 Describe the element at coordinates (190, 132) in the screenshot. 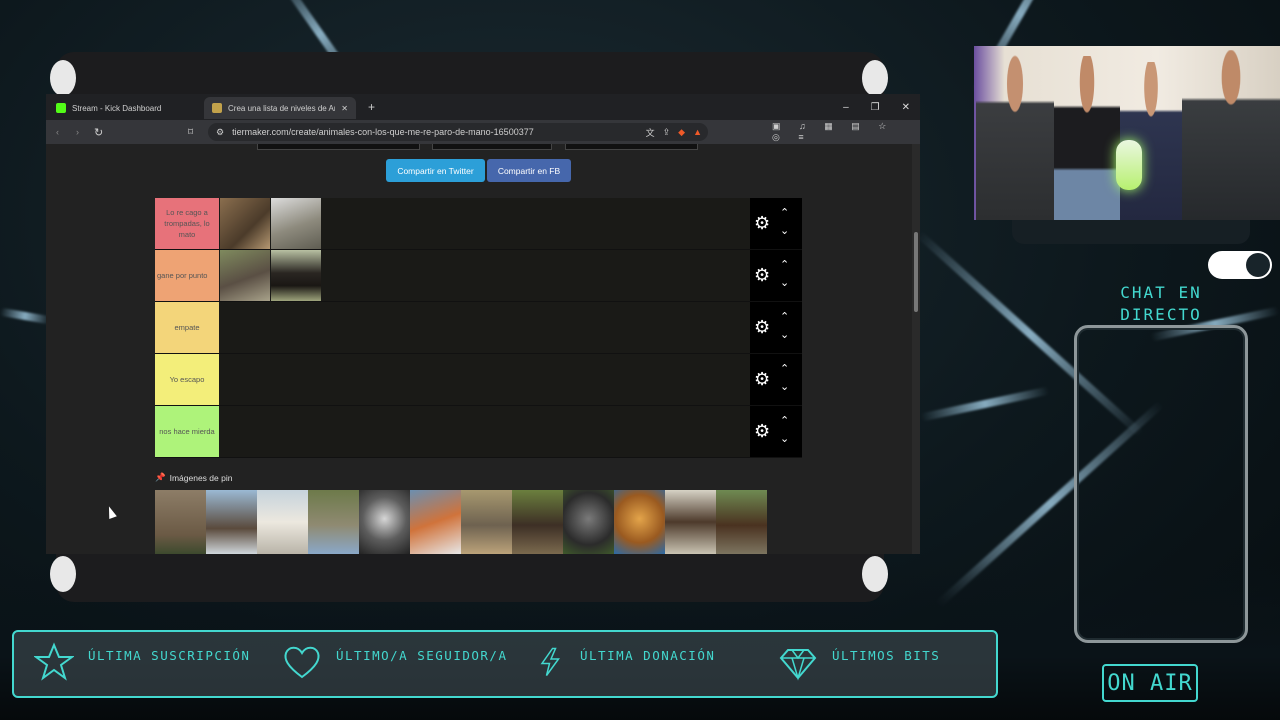

I see `bookmark-icon: ⌑` at that location.